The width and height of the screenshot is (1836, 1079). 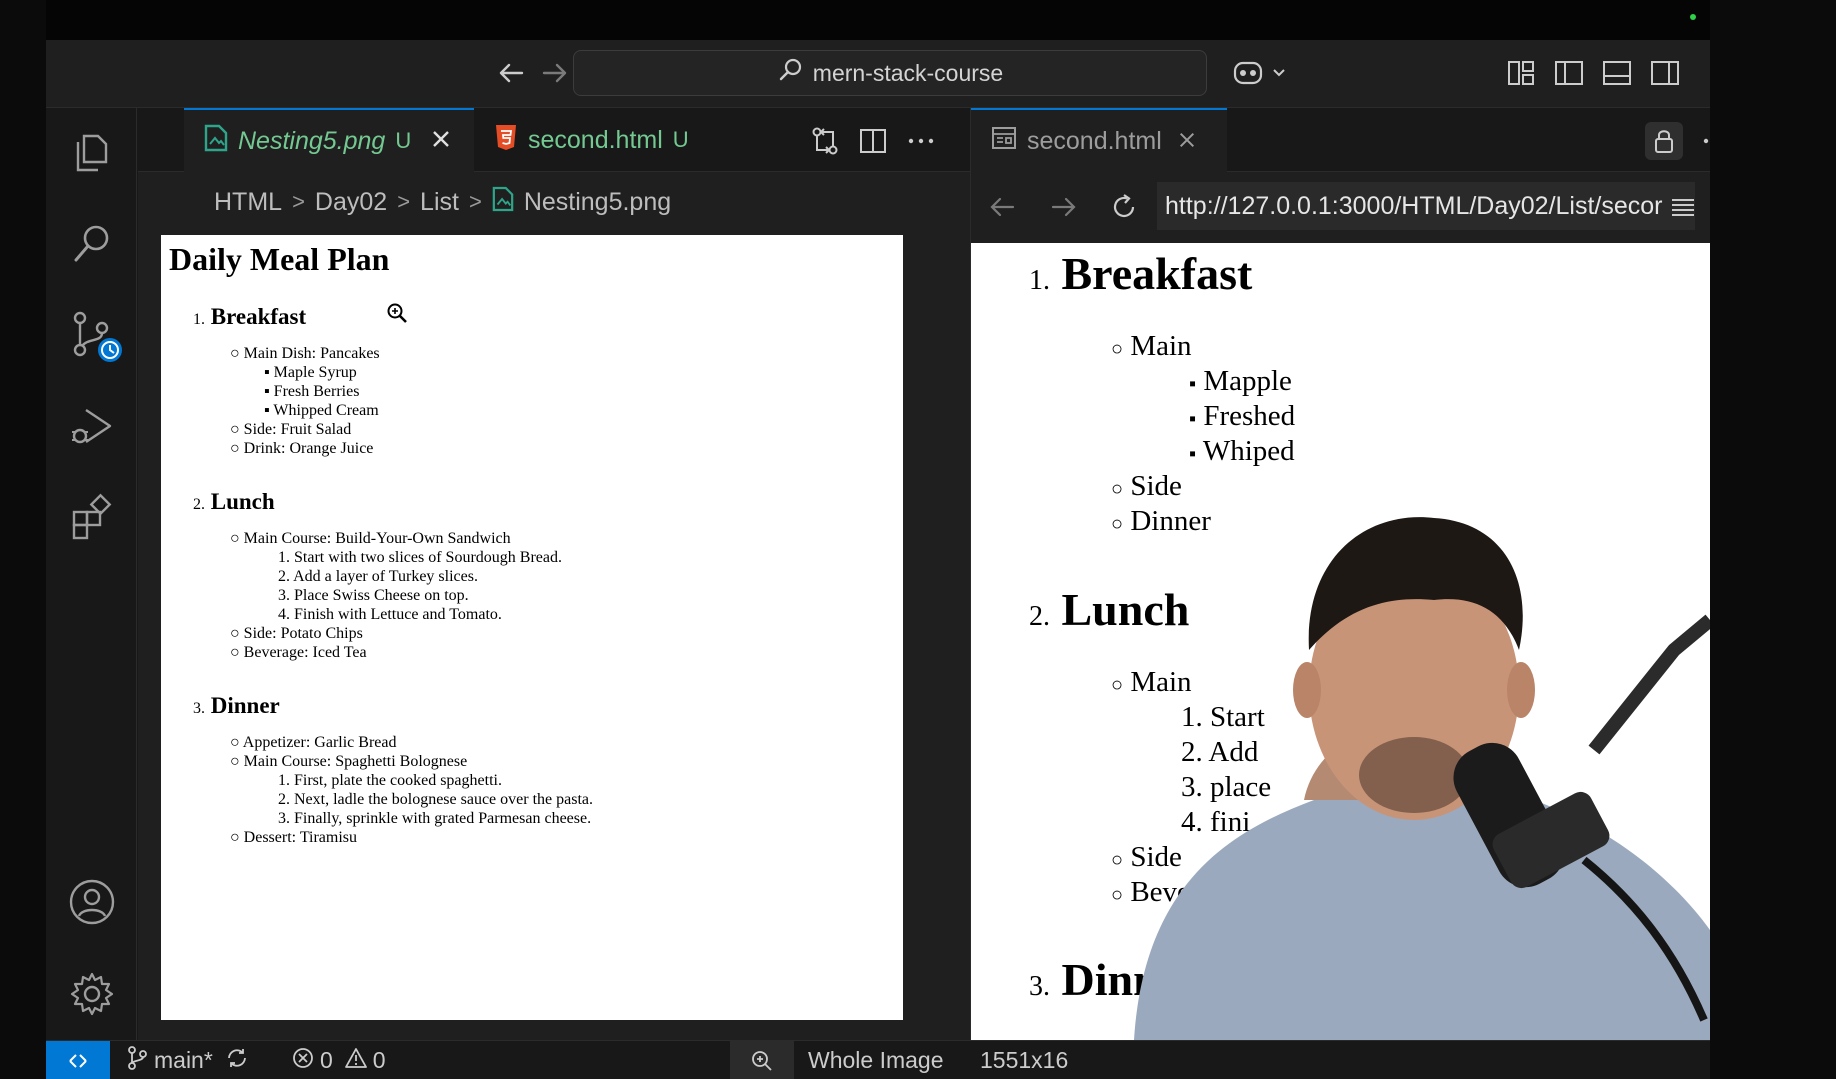 I want to click on extensions-icon, so click(x=92, y=516).